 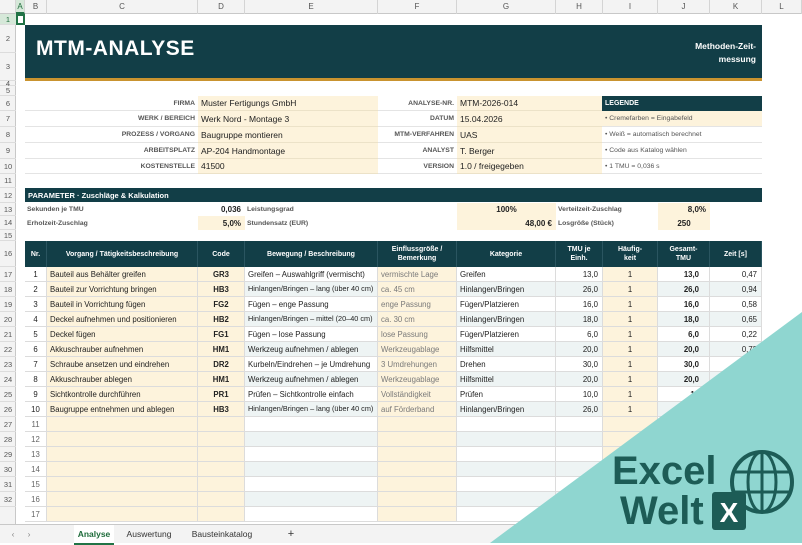 What do you see at coordinates (122, 334) in the screenshot?
I see `cell-vorgang: Deckel fügen` at bounding box center [122, 334].